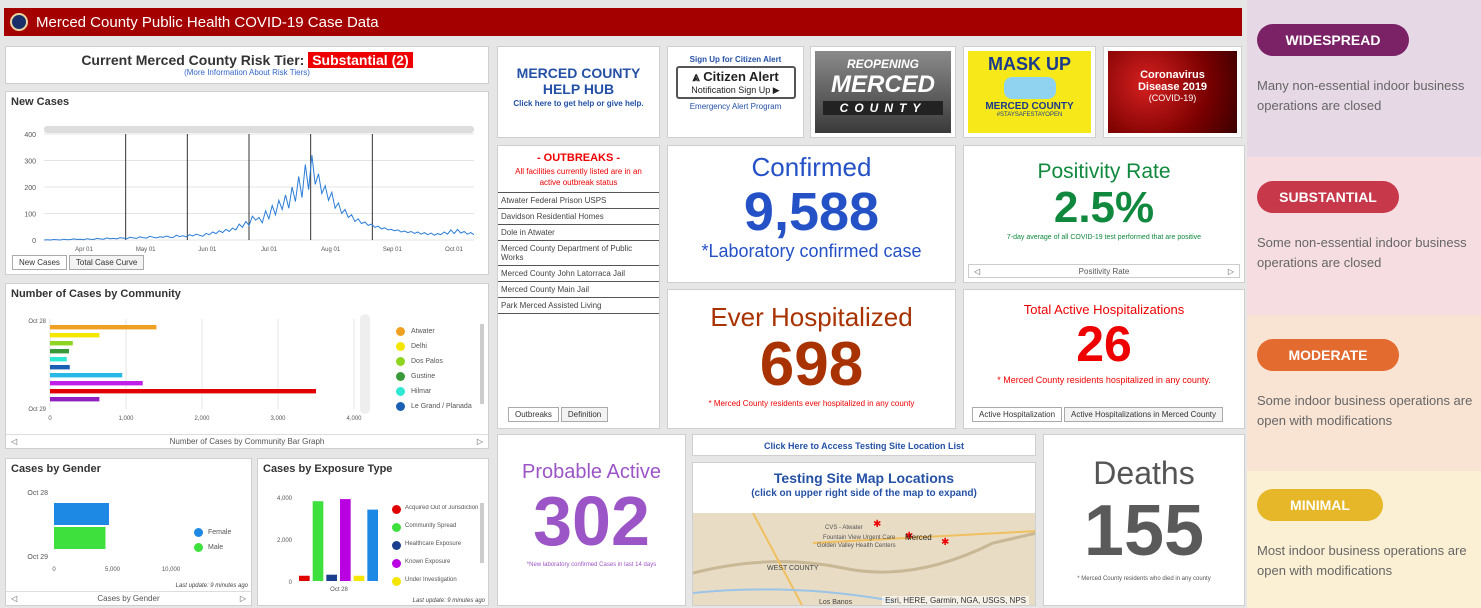 The width and height of the screenshot is (1481, 608). I want to click on legend-label: Known Exposure, so click(428, 562).